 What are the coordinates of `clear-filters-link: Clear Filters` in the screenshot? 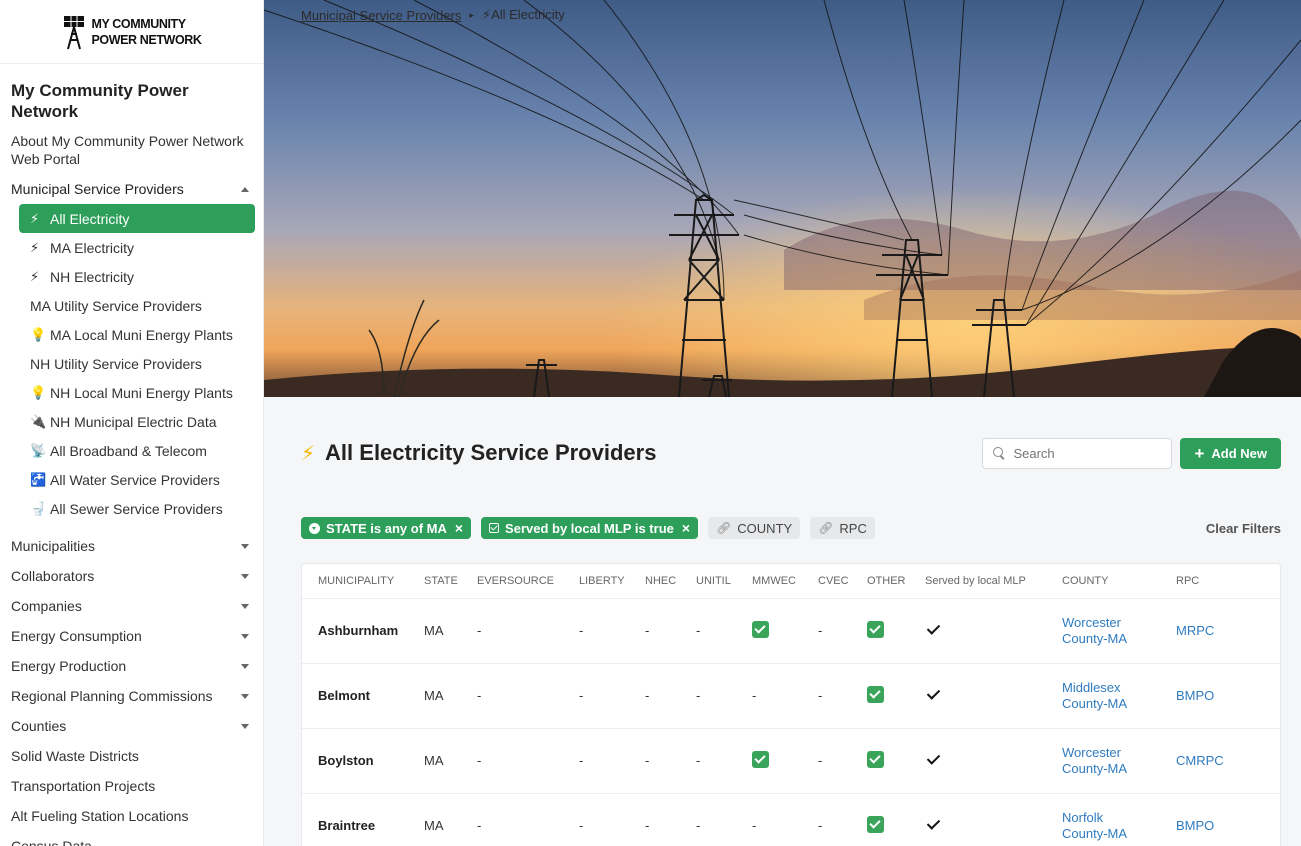 It's located at (1243, 528).